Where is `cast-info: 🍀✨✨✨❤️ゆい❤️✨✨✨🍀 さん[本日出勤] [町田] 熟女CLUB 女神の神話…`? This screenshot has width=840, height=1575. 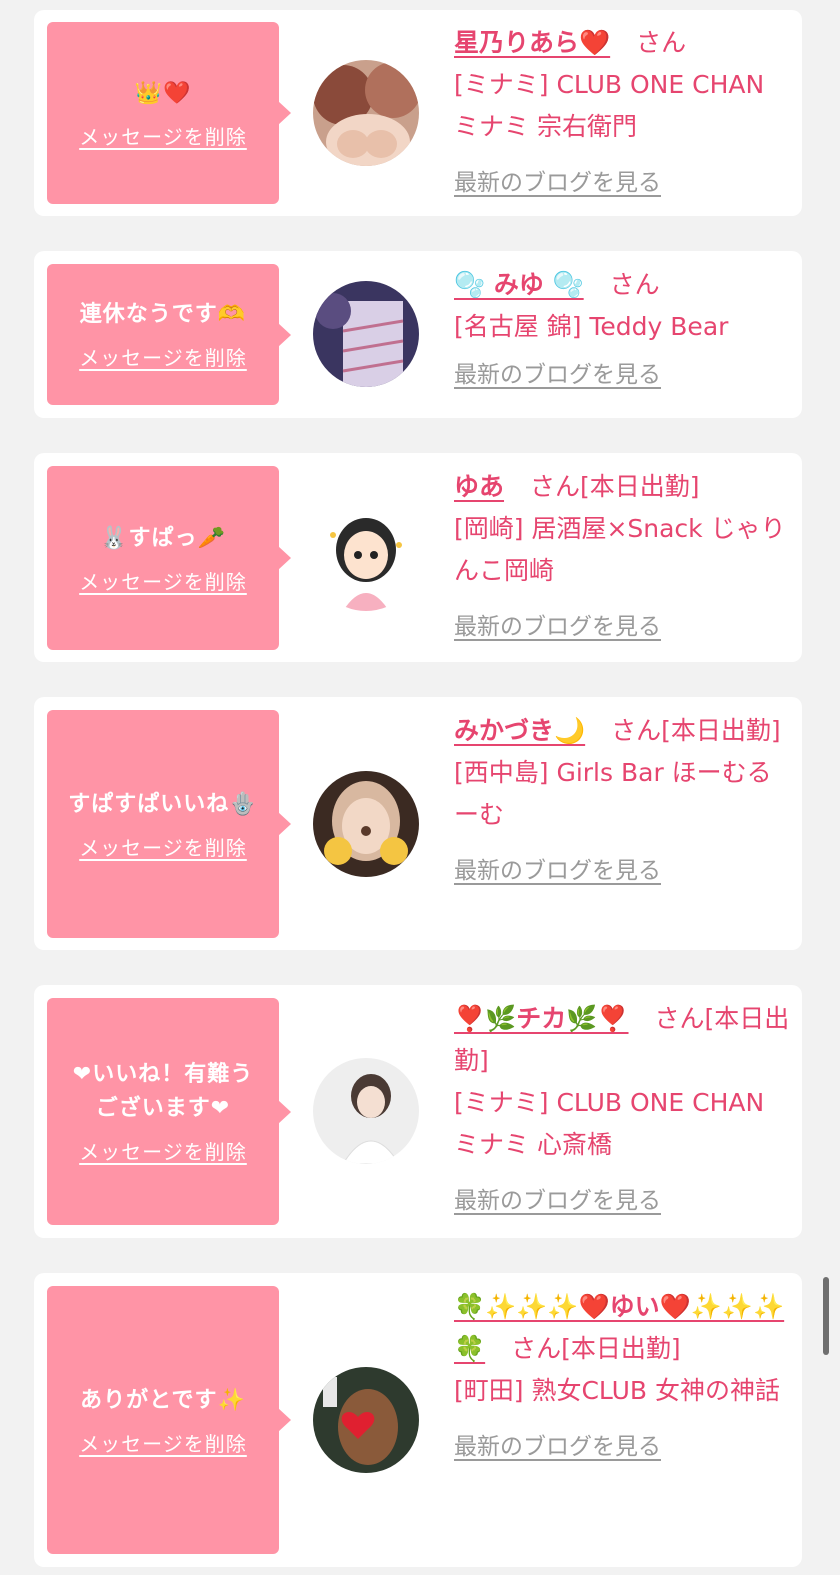 cast-info: 🍀✨✨✨❤️ゆい❤️✨✨✨🍀 さん[本日出勤] [町田] 熟女CLUB 女神の神話… is located at coordinates (623, 1377).